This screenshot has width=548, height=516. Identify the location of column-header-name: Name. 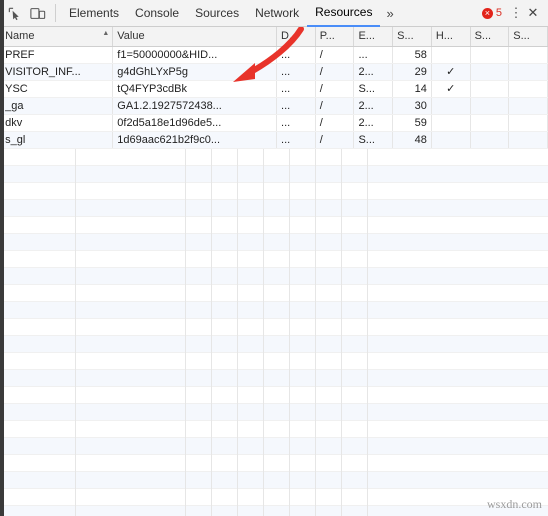
(57, 37).